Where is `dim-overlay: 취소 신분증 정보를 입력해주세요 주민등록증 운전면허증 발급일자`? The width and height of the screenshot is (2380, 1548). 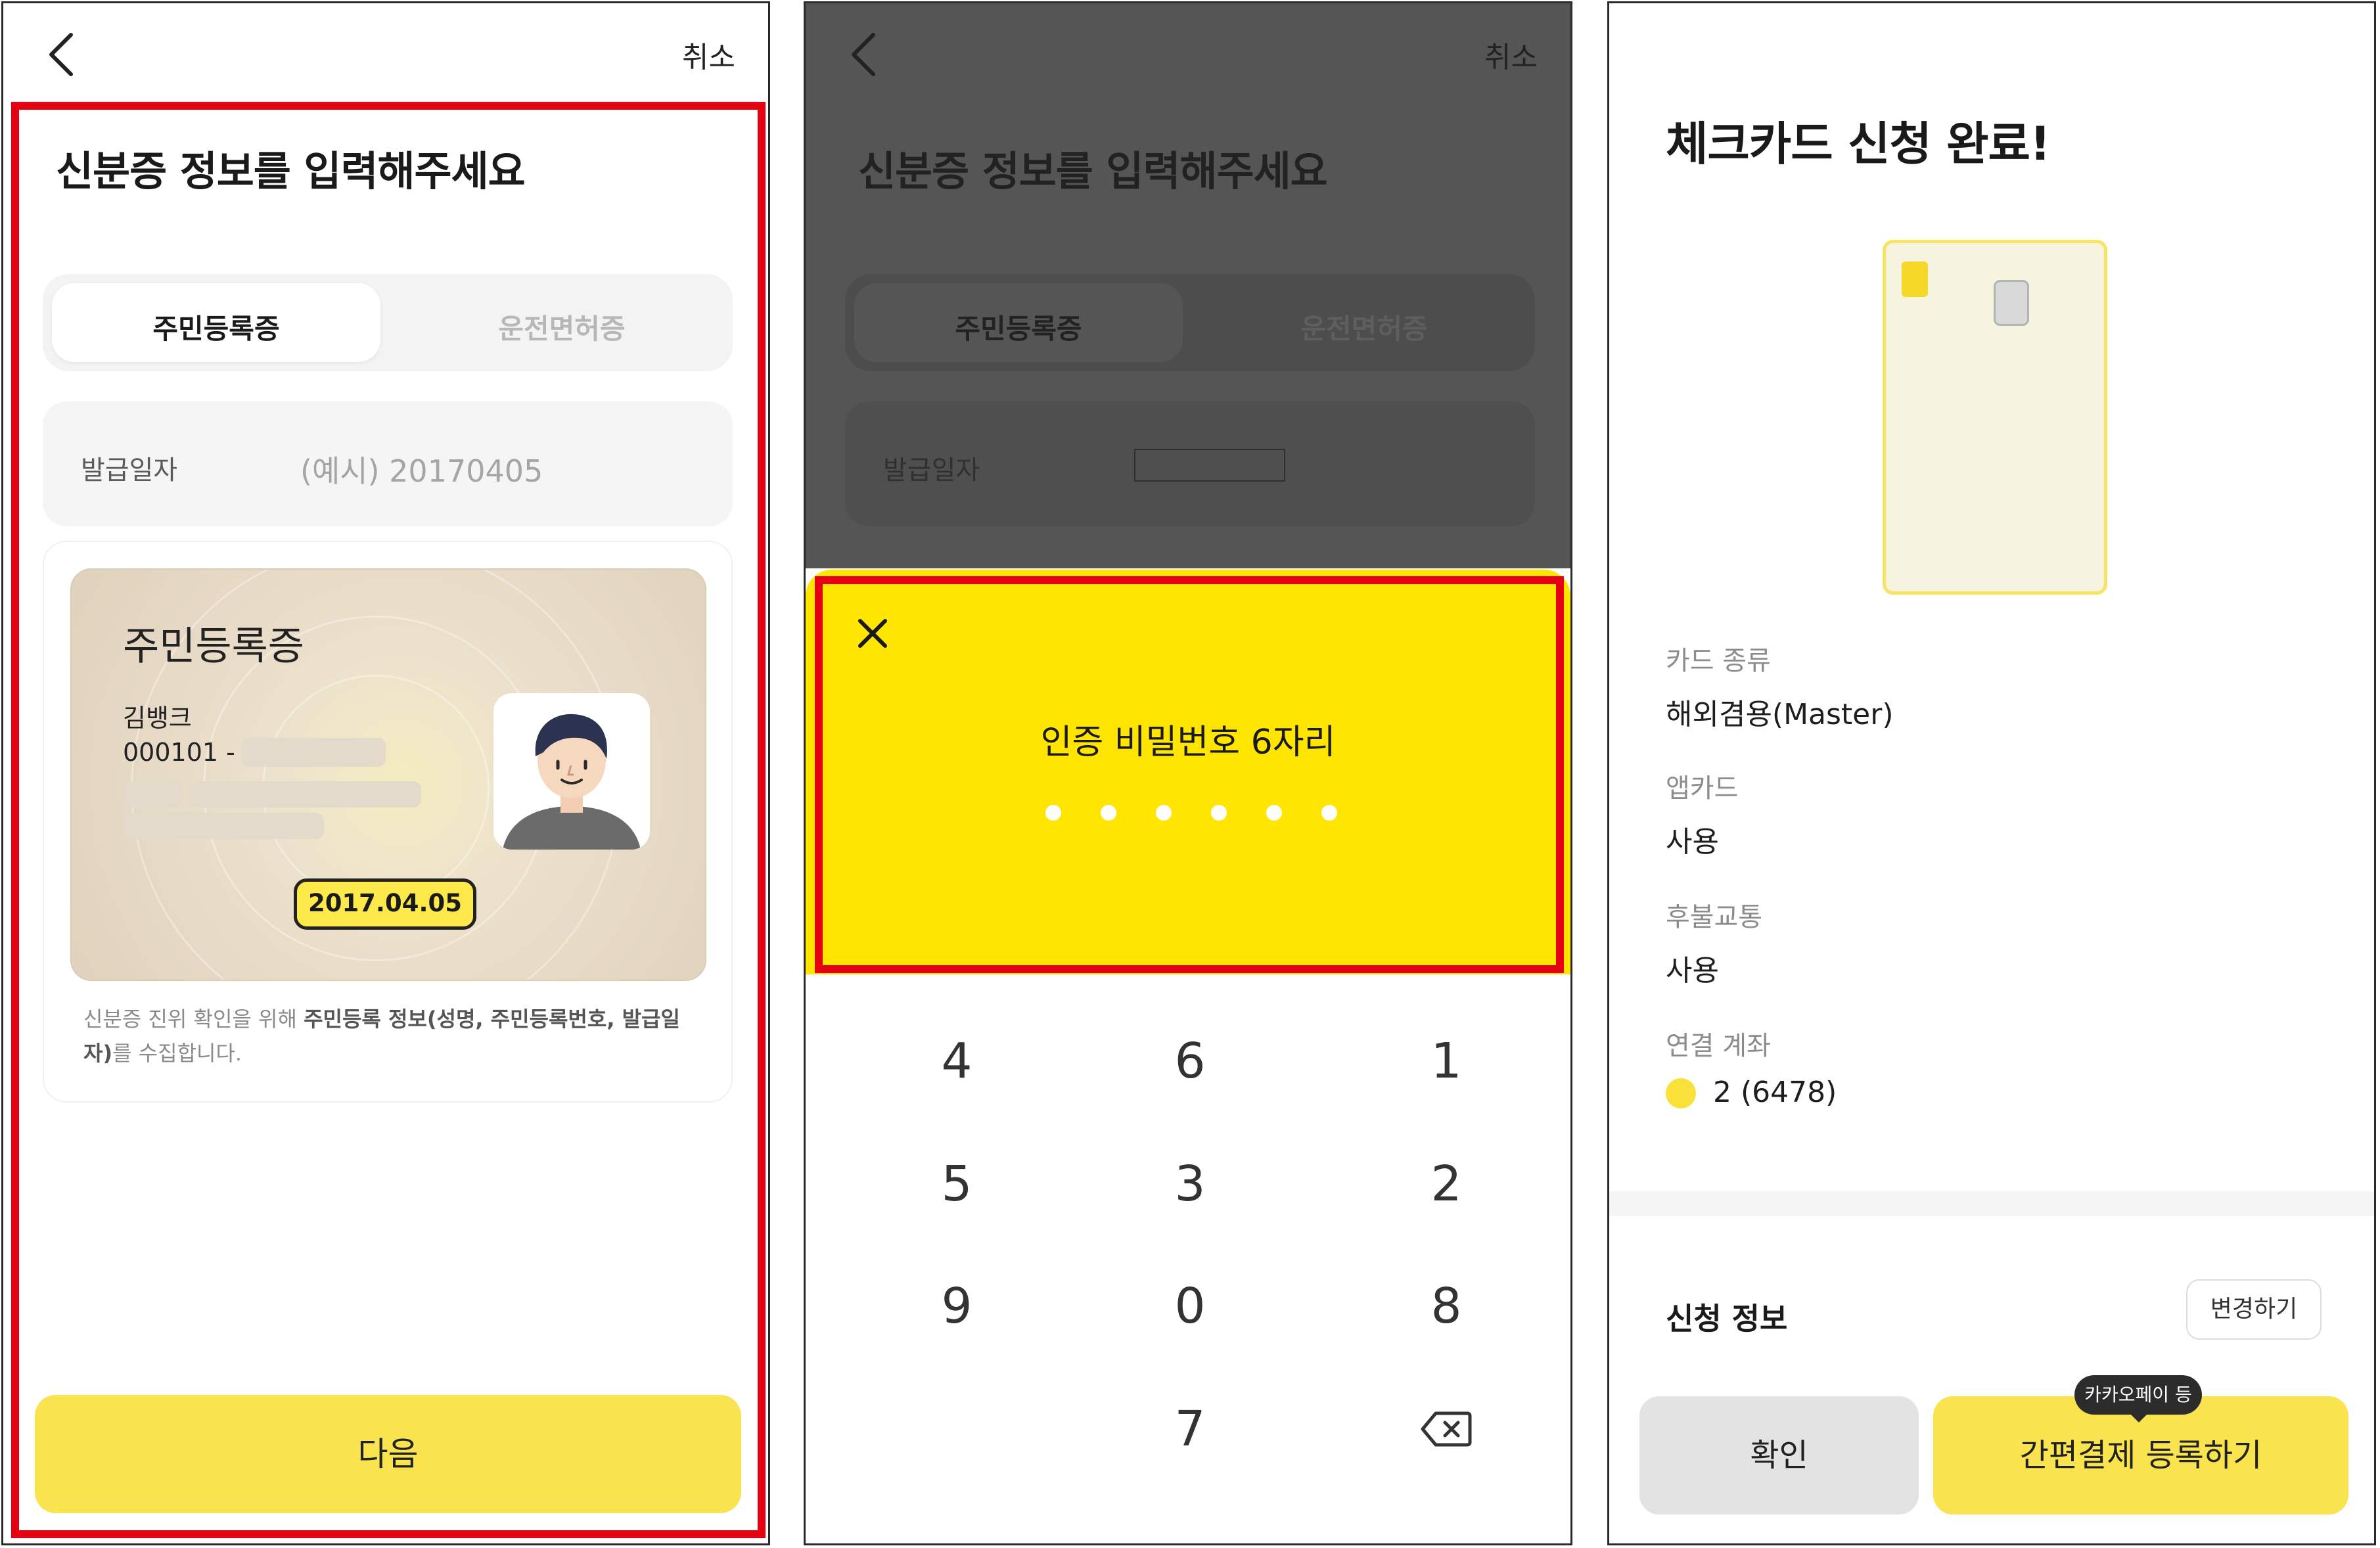
dim-overlay: 취소 신분증 정보를 입력해주세요 주민등록증 운전면허증 발급일자 is located at coordinates (1188, 285).